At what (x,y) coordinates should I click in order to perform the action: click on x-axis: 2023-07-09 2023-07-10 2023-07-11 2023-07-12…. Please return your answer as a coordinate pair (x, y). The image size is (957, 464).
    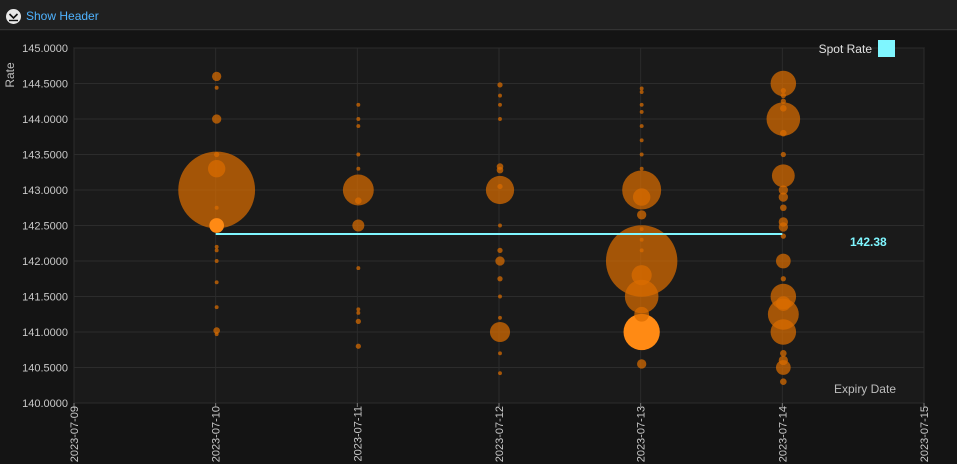
    Looking at the image, I should click on (500, 432).